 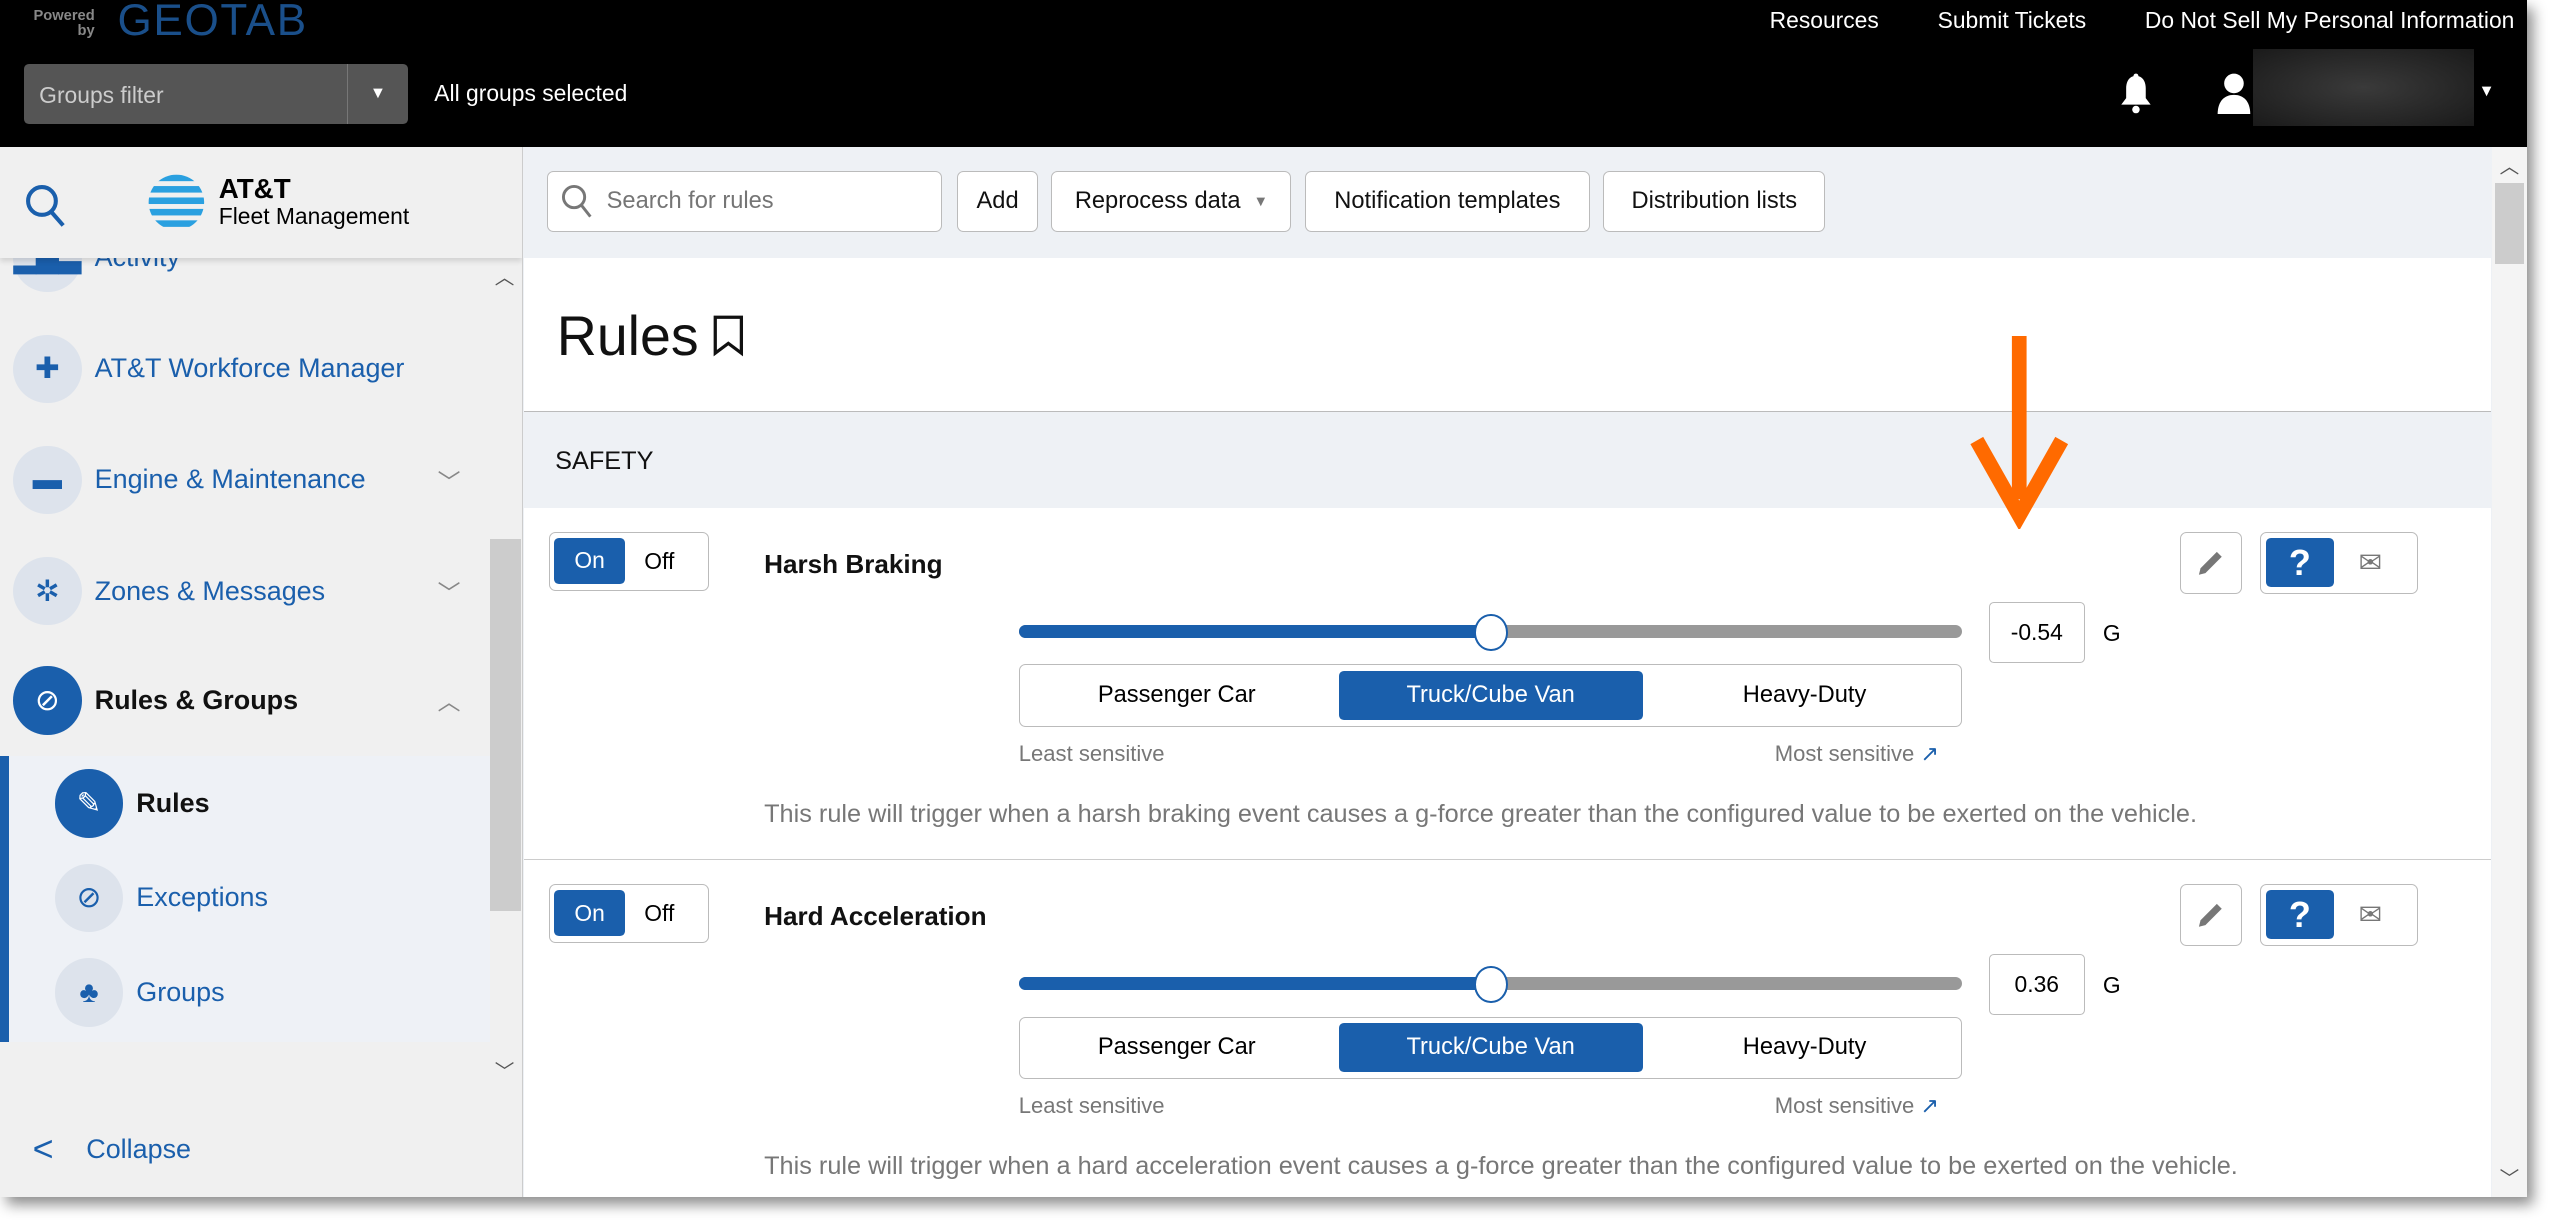 I want to click on user-name-redacted, so click(x=2363, y=87).